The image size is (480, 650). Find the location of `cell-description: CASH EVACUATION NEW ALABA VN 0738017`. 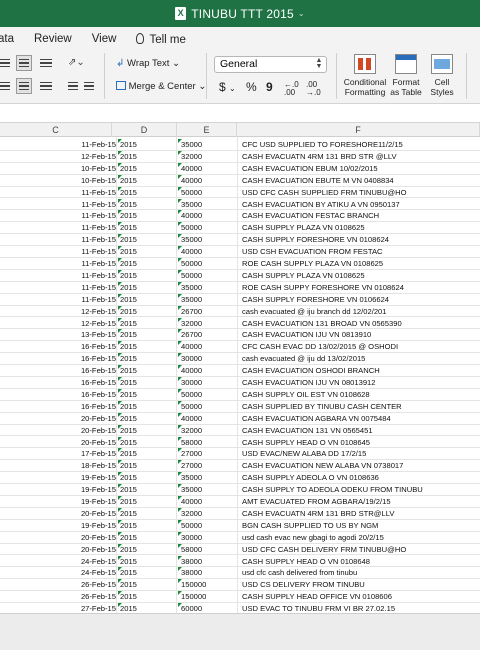

cell-description: CASH EVACUATION NEW ALABA VN 0738017 is located at coordinates (360, 465).